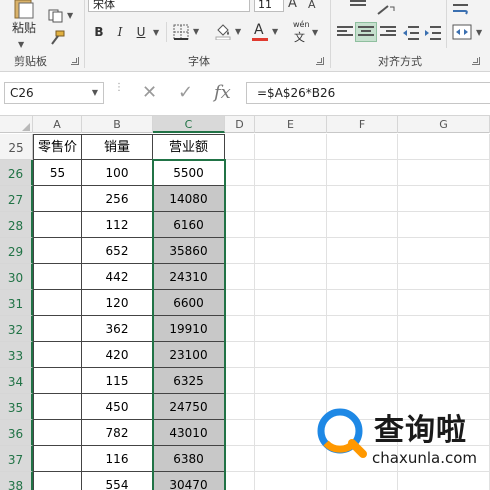 This screenshot has width=490, height=490. What do you see at coordinates (117, 481) in the screenshot?
I see `table-cell: 554` at bounding box center [117, 481].